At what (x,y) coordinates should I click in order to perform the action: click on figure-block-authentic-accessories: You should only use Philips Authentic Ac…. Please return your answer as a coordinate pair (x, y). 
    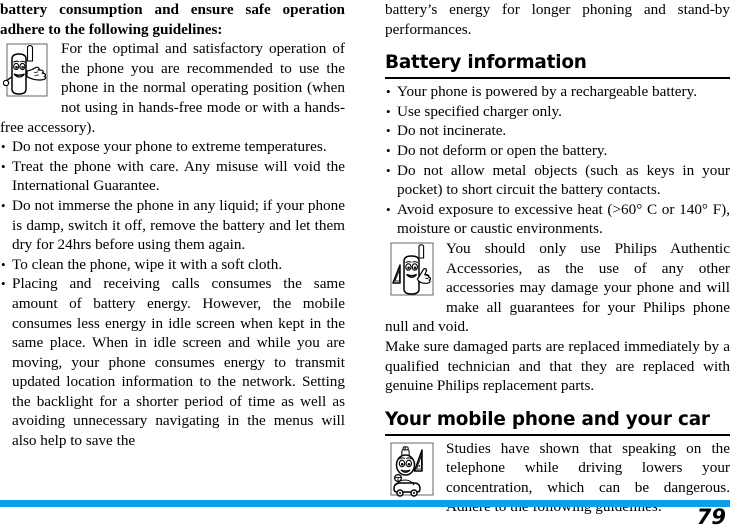
    Looking at the image, I should click on (557, 288).